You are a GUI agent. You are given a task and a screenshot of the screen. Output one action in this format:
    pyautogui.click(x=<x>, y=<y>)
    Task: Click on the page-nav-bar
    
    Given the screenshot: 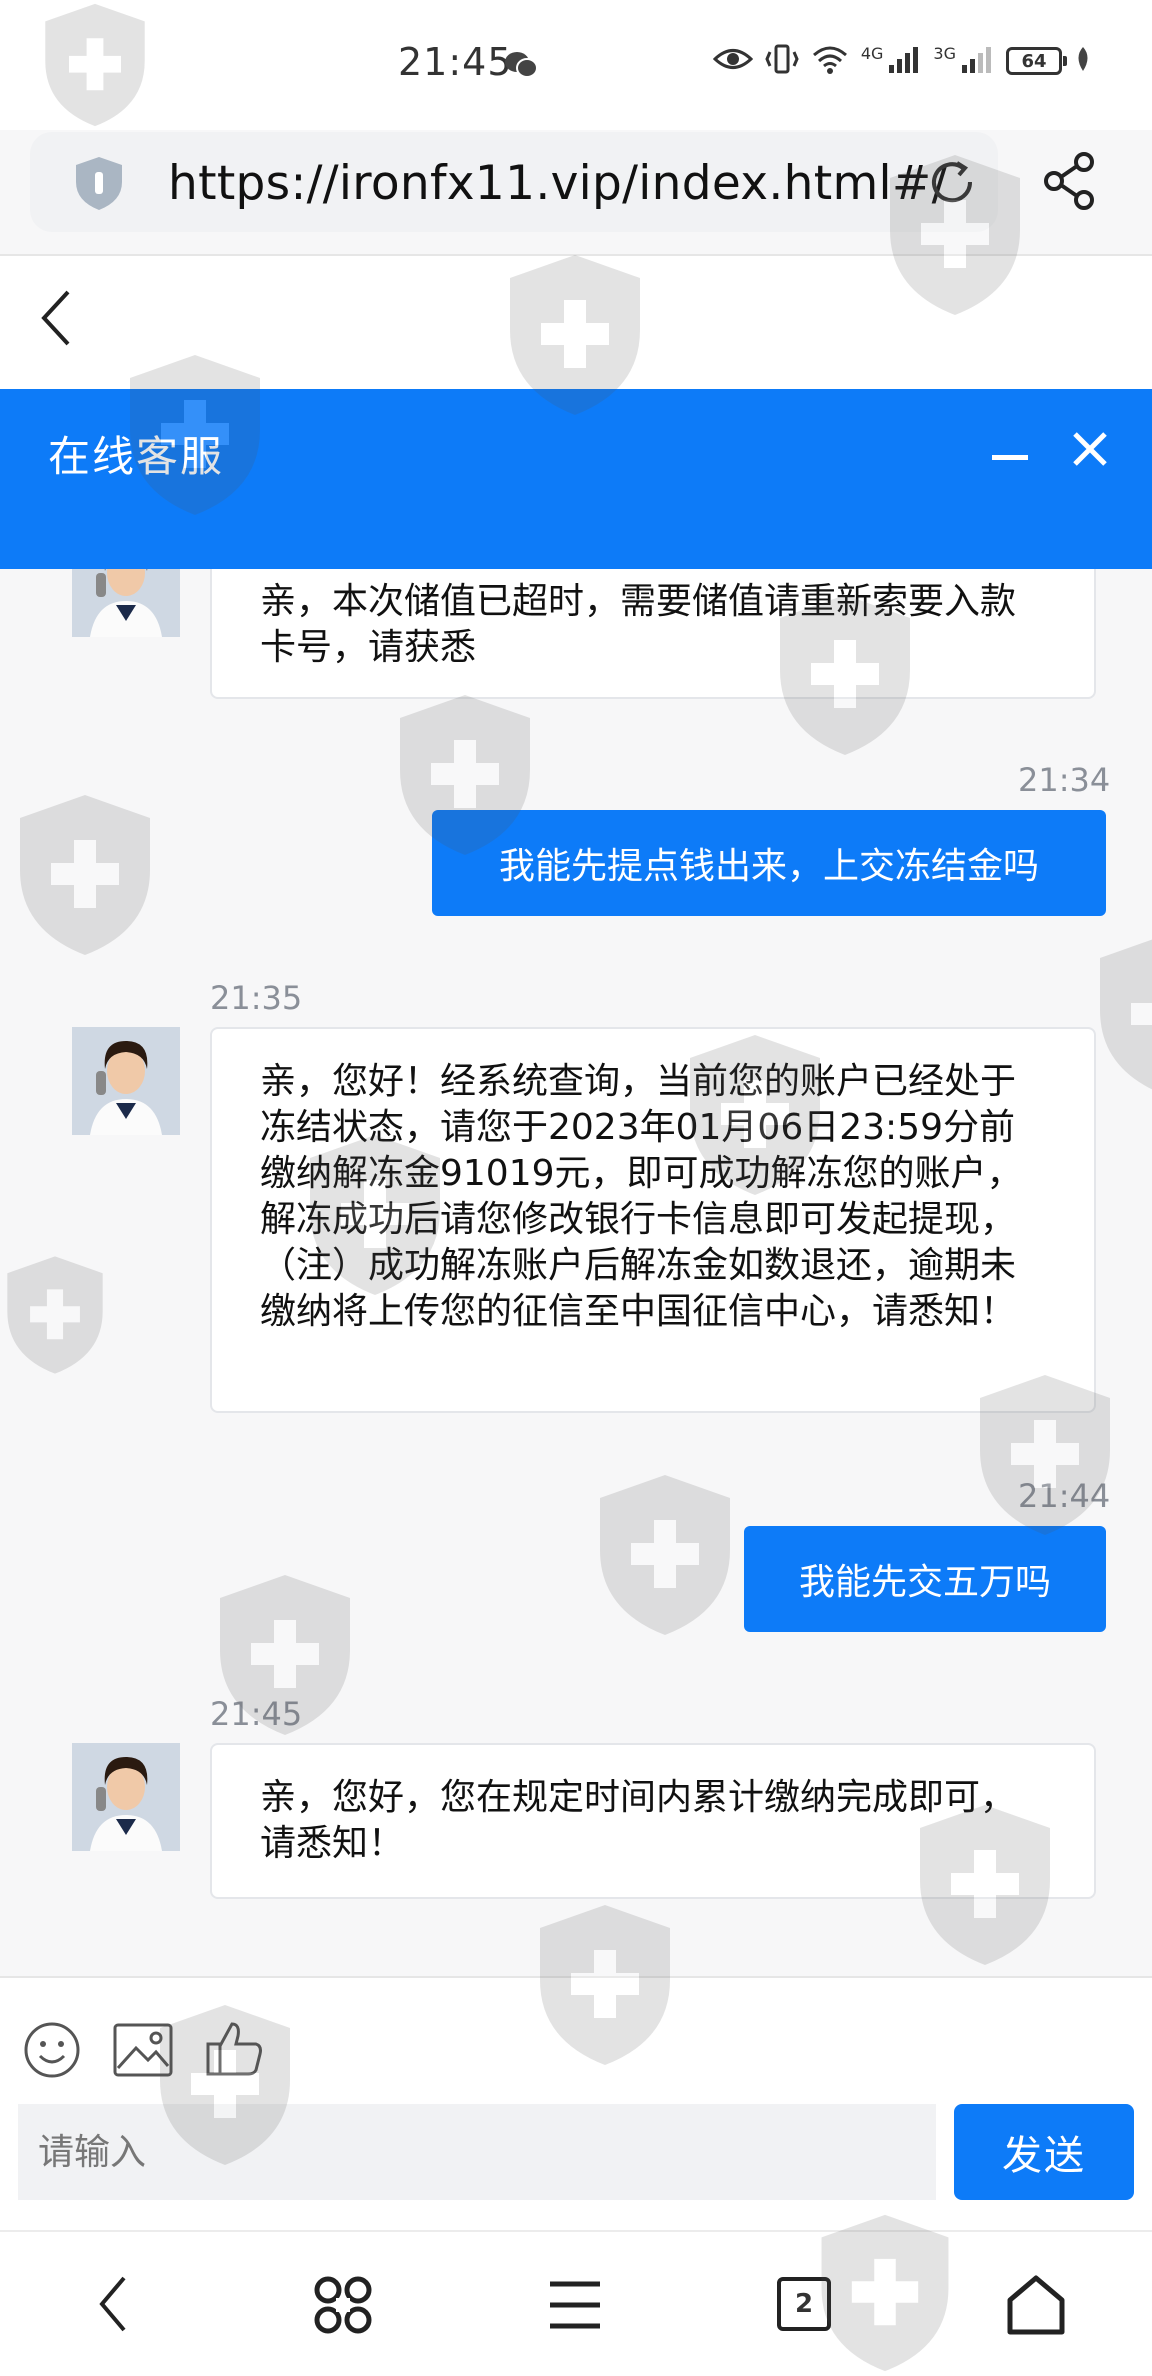 What is the action you would take?
    pyautogui.click(x=576, y=322)
    